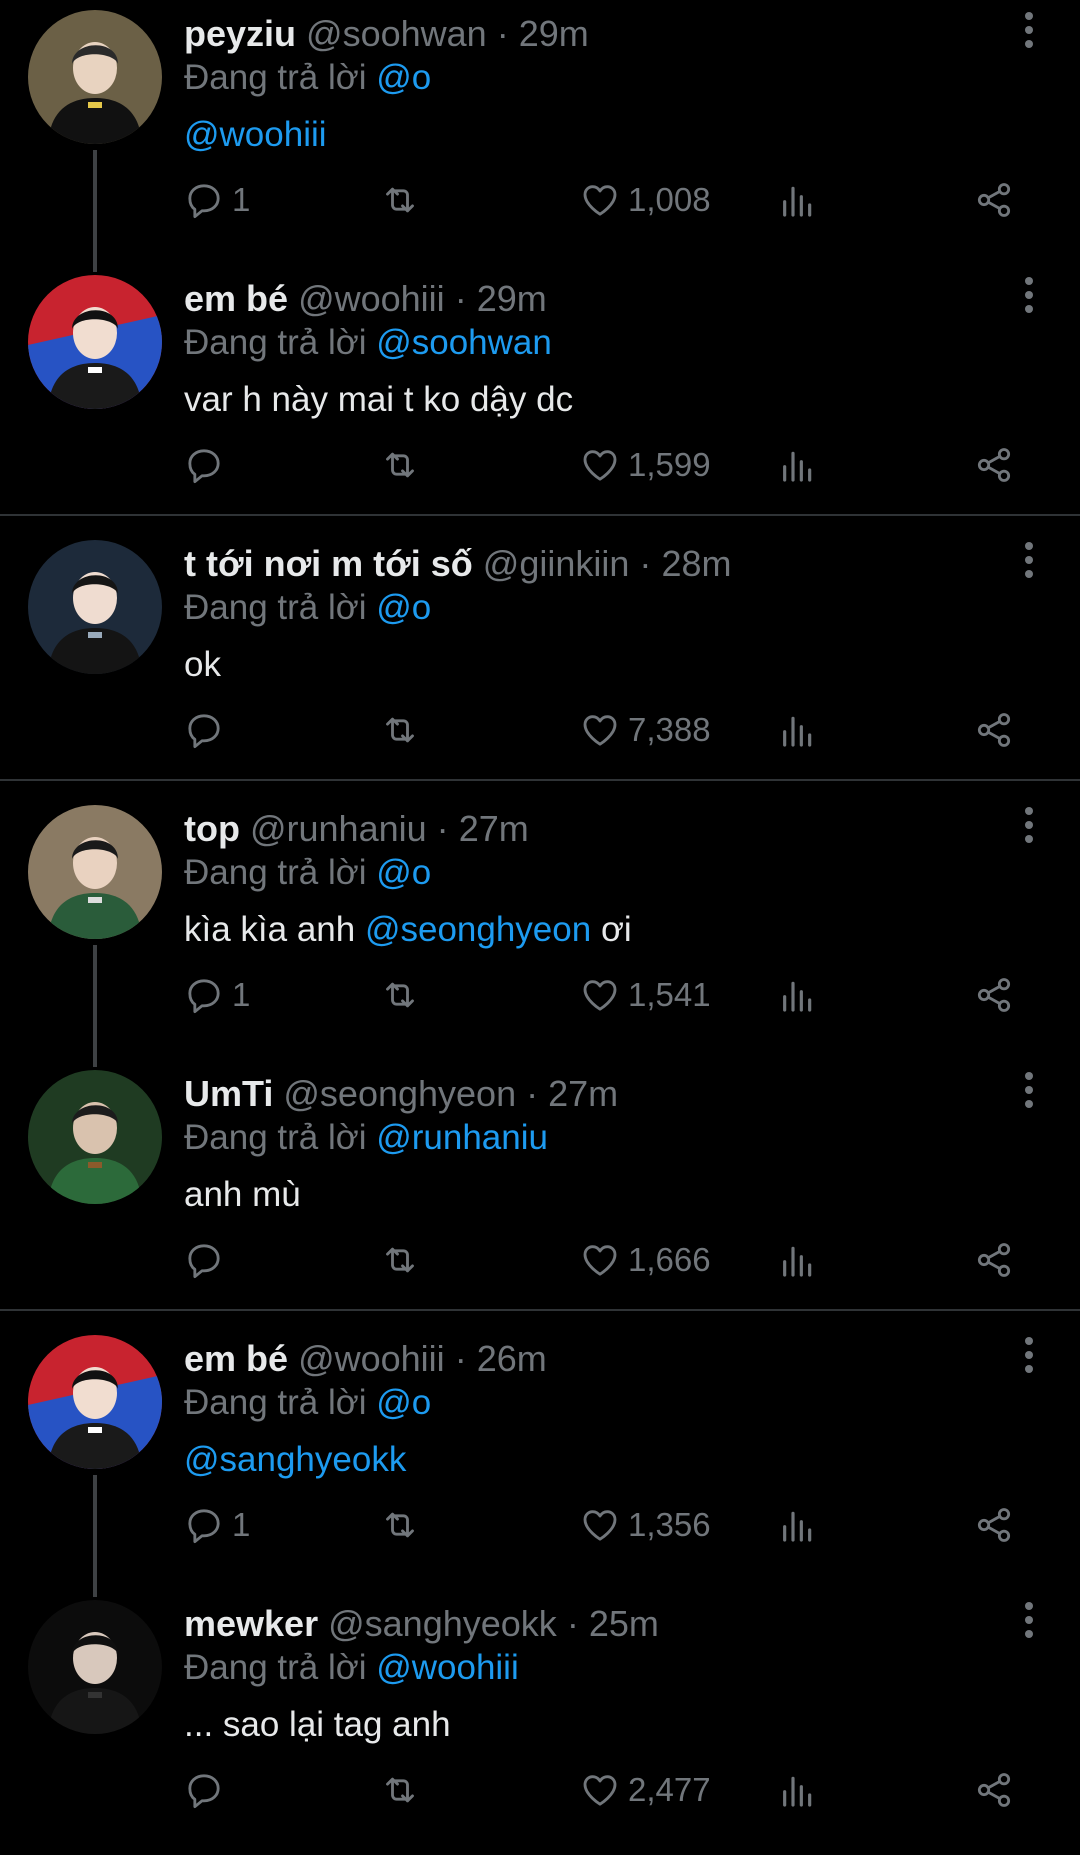  Describe the element at coordinates (328, 563) in the screenshot. I see `display-name: t tới nơi m tới số` at that location.